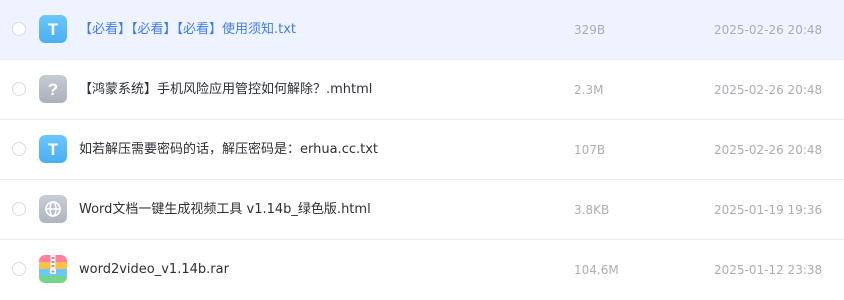  I want to click on file-size: 104.6M, so click(596, 270).